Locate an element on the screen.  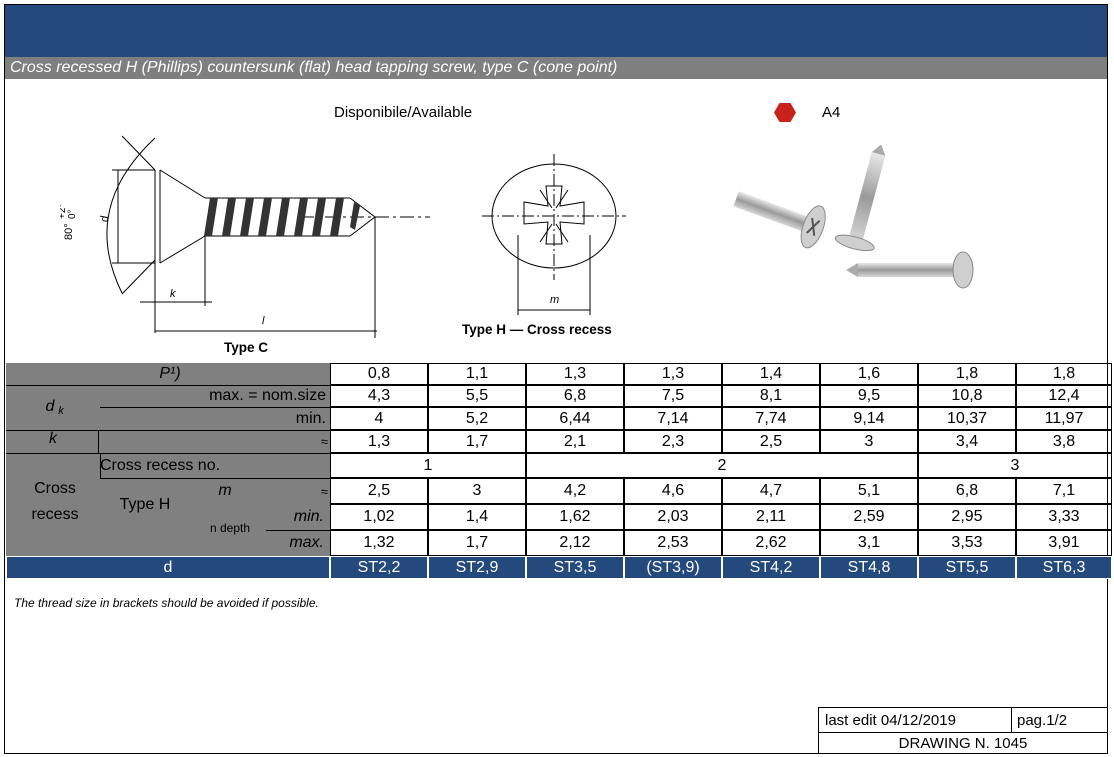
header-bar is located at coordinates (556, 31).